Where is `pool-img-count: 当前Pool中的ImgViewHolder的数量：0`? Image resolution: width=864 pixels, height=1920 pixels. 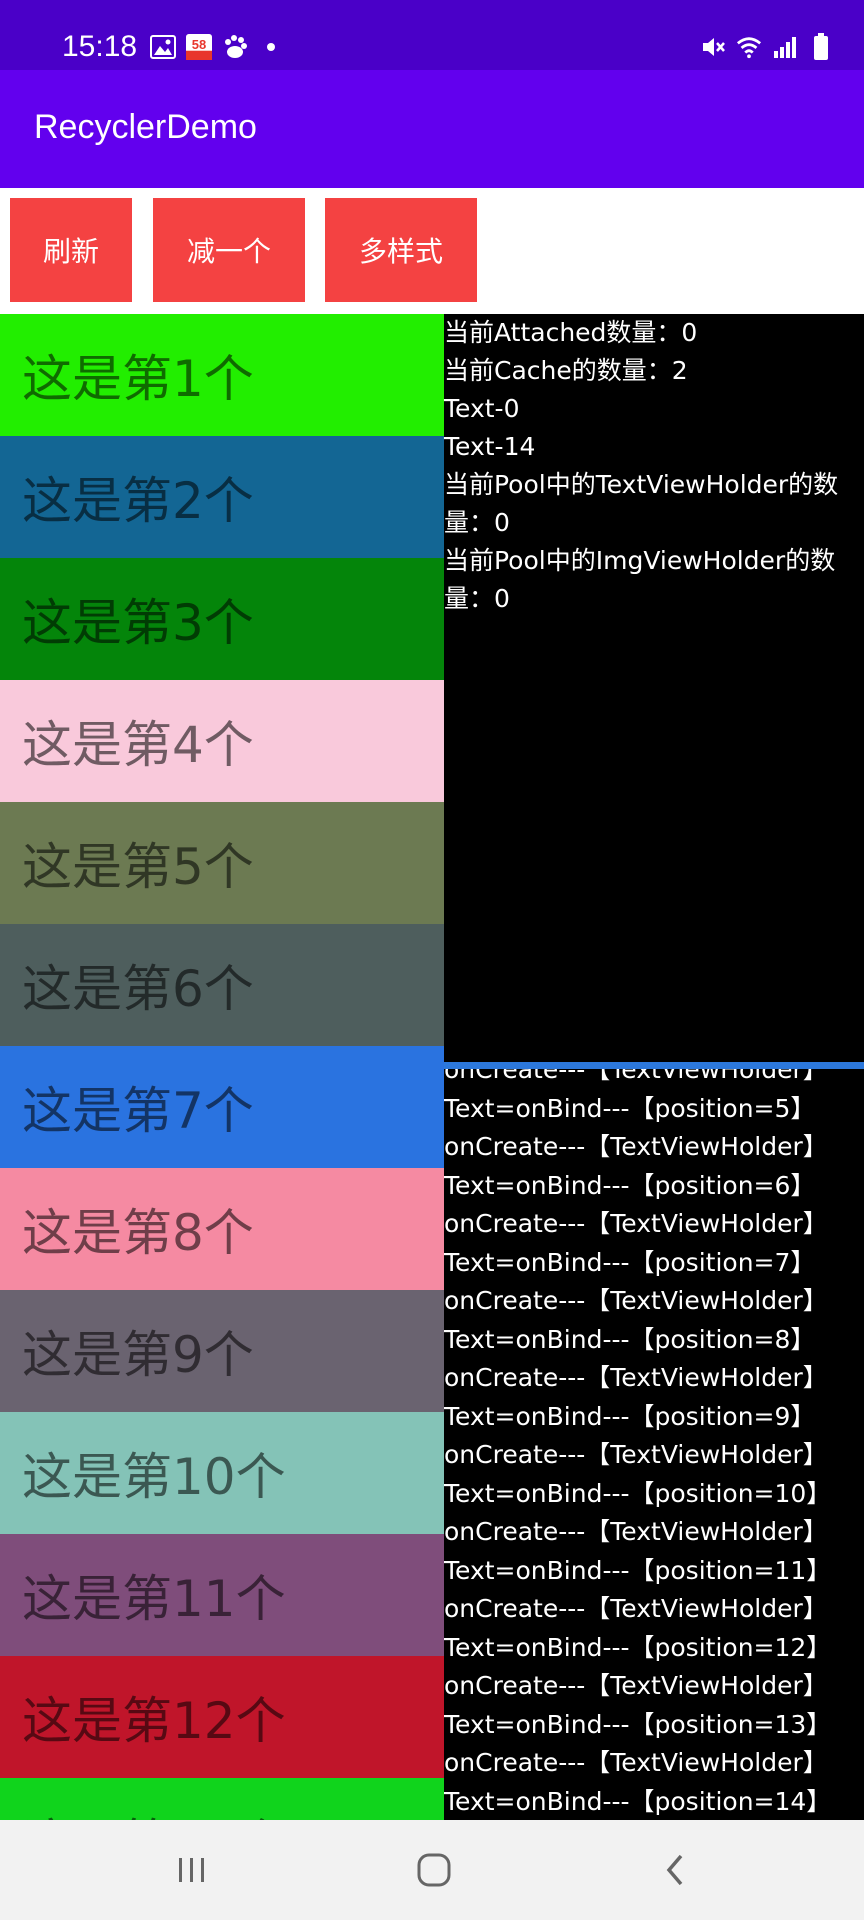 pool-img-count: 当前Pool中的ImgViewHolder的数量：0 is located at coordinates (640, 579).